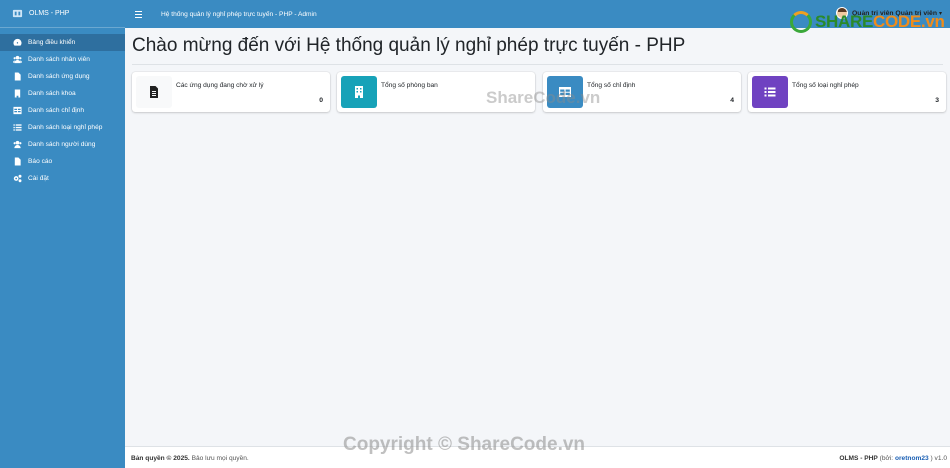 The image size is (950, 468). What do you see at coordinates (537, 64) in the screenshot?
I see `divider` at bounding box center [537, 64].